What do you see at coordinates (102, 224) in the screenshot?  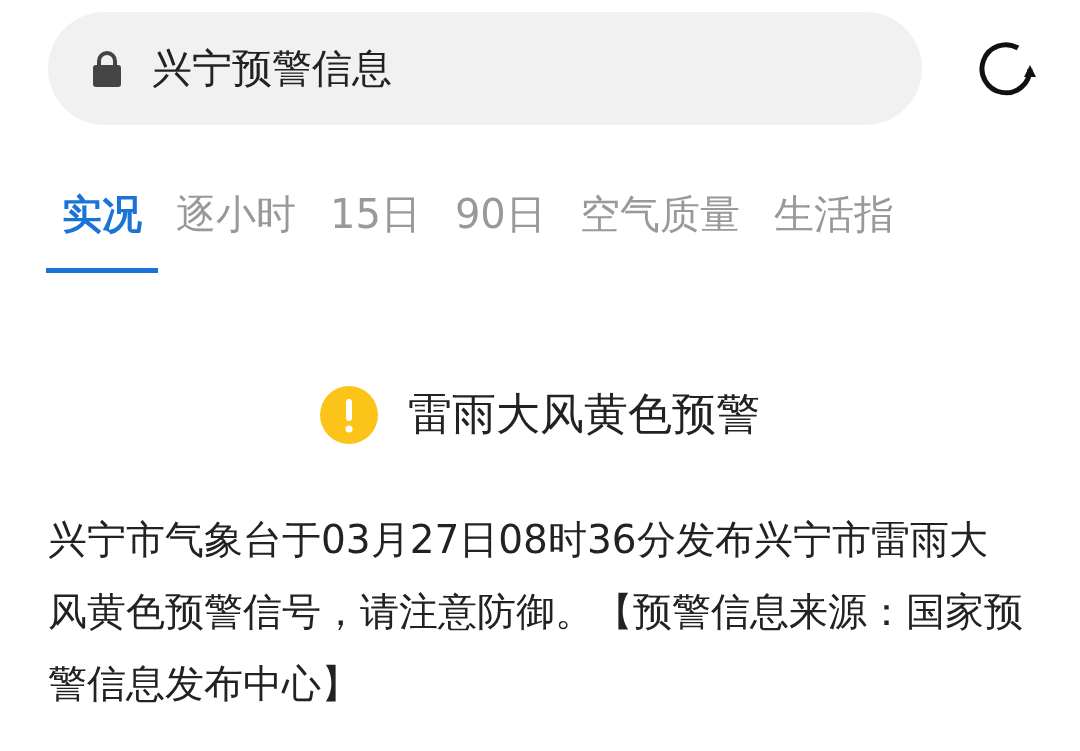 I see `tab: 实况` at bounding box center [102, 224].